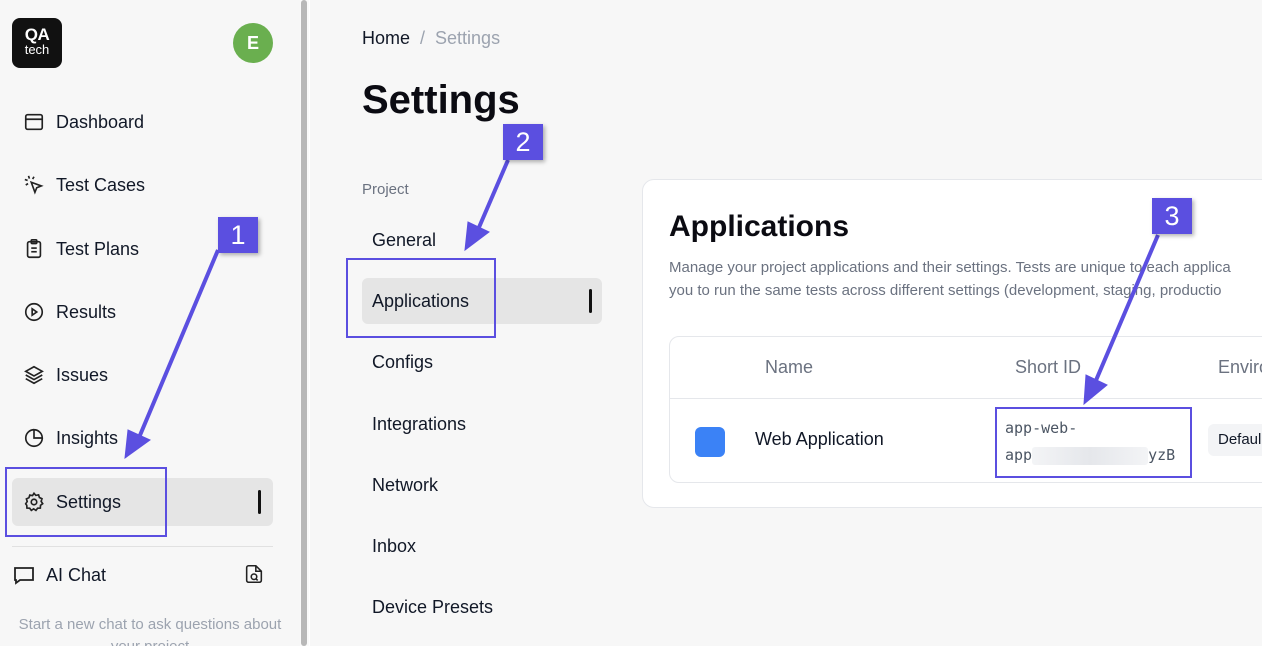 Image resolution: width=1262 pixels, height=646 pixels. Describe the element at coordinates (238, 235) in the screenshot. I see `annotation-number-1: 1` at that location.